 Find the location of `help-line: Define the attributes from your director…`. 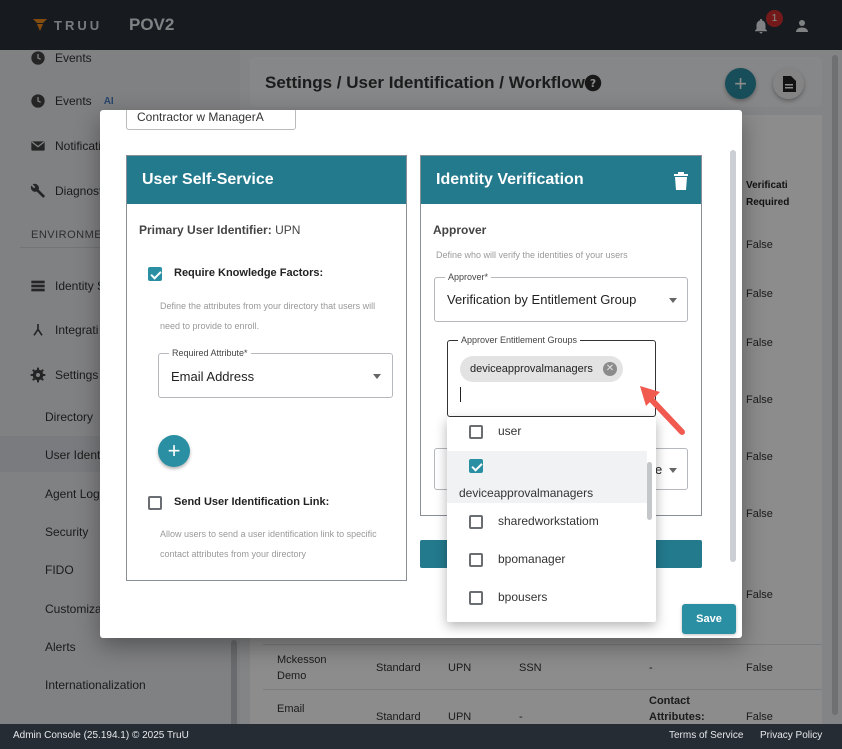

help-line: Define the attributes from your director… is located at coordinates (268, 306).